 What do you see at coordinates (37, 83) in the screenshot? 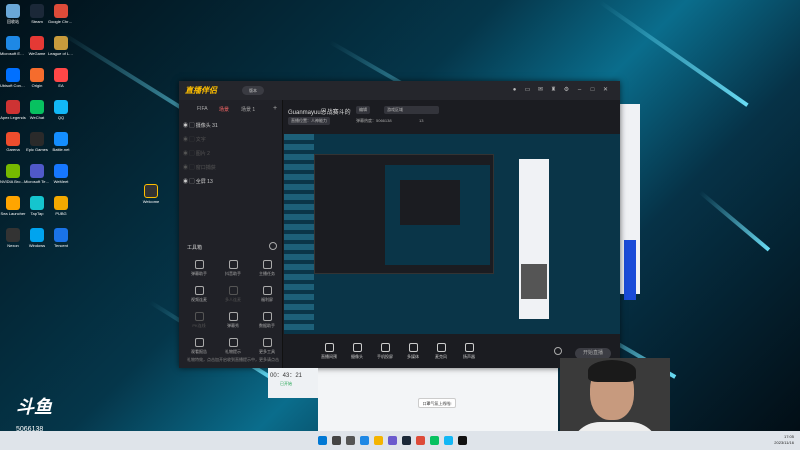
I see `desktop-icon: Origin` at bounding box center [37, 83].